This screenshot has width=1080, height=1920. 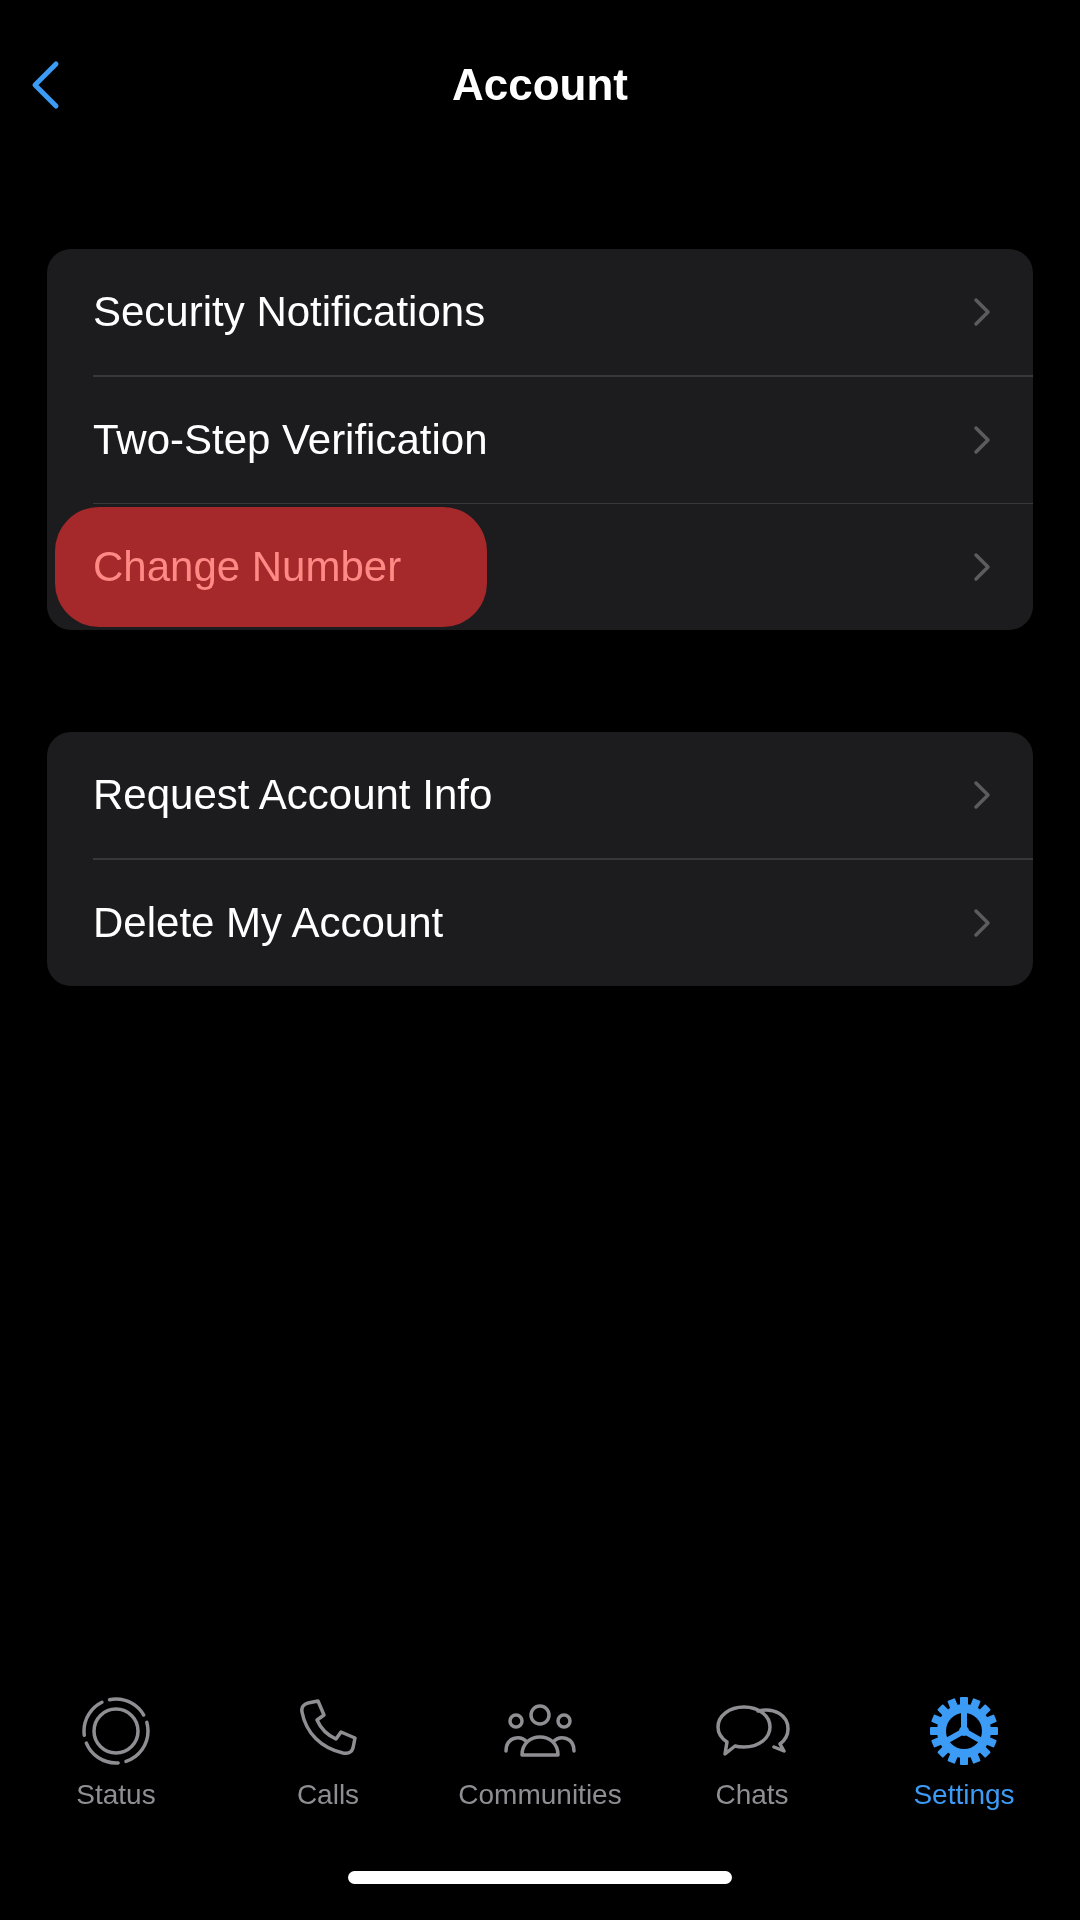 What do you see at coordinates (540, 922) in the screenshot?
I see `settings-row: Delete My Account` at bounding box center [540, 922].